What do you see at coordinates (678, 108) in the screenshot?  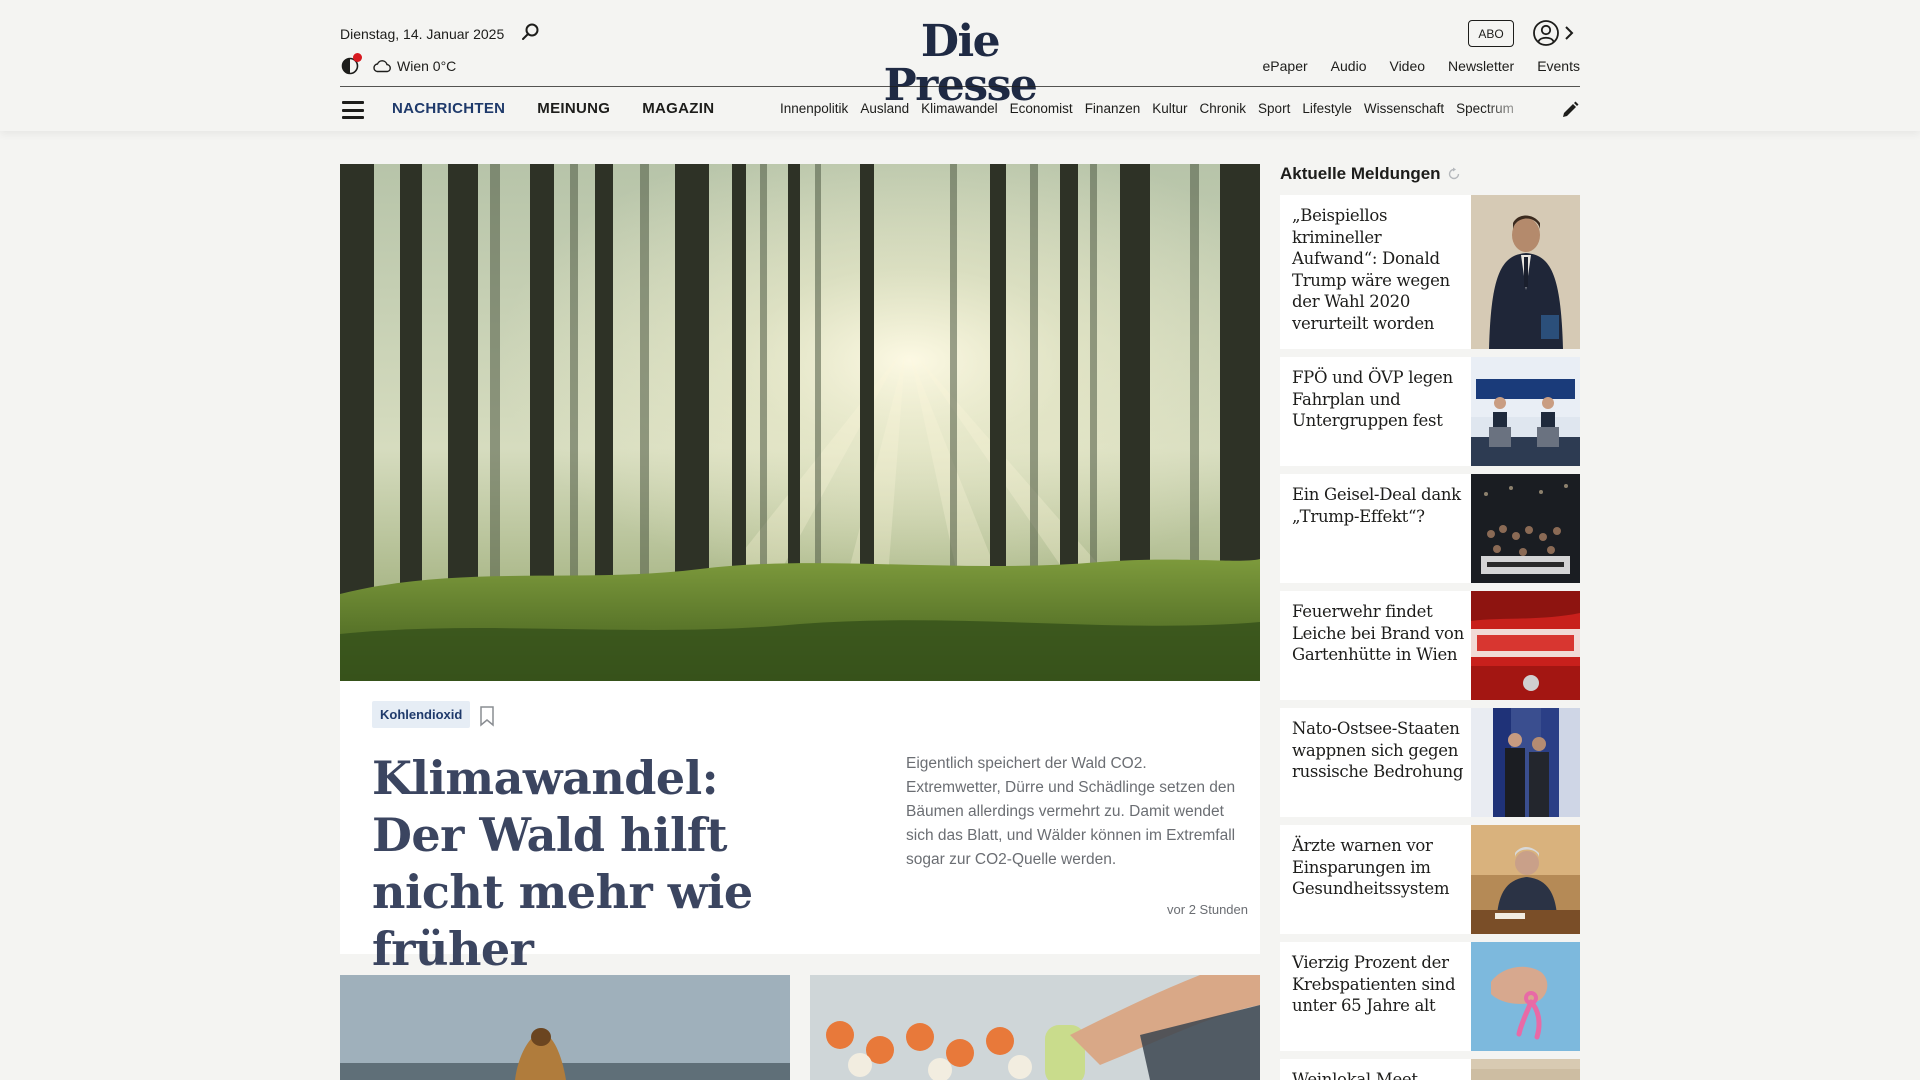 I see `nav-magazin: MAGAZIN` at bounding box center [678, 108].